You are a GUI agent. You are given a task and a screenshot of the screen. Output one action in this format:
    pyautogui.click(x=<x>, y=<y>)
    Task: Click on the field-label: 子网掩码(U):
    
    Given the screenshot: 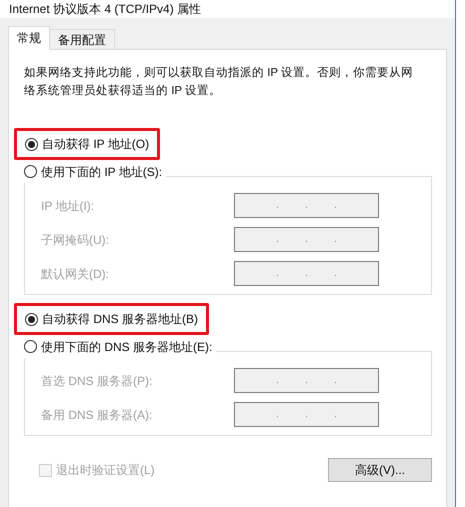 What is the action you would take?
    pyautogui.click(x=75, y=240)
    